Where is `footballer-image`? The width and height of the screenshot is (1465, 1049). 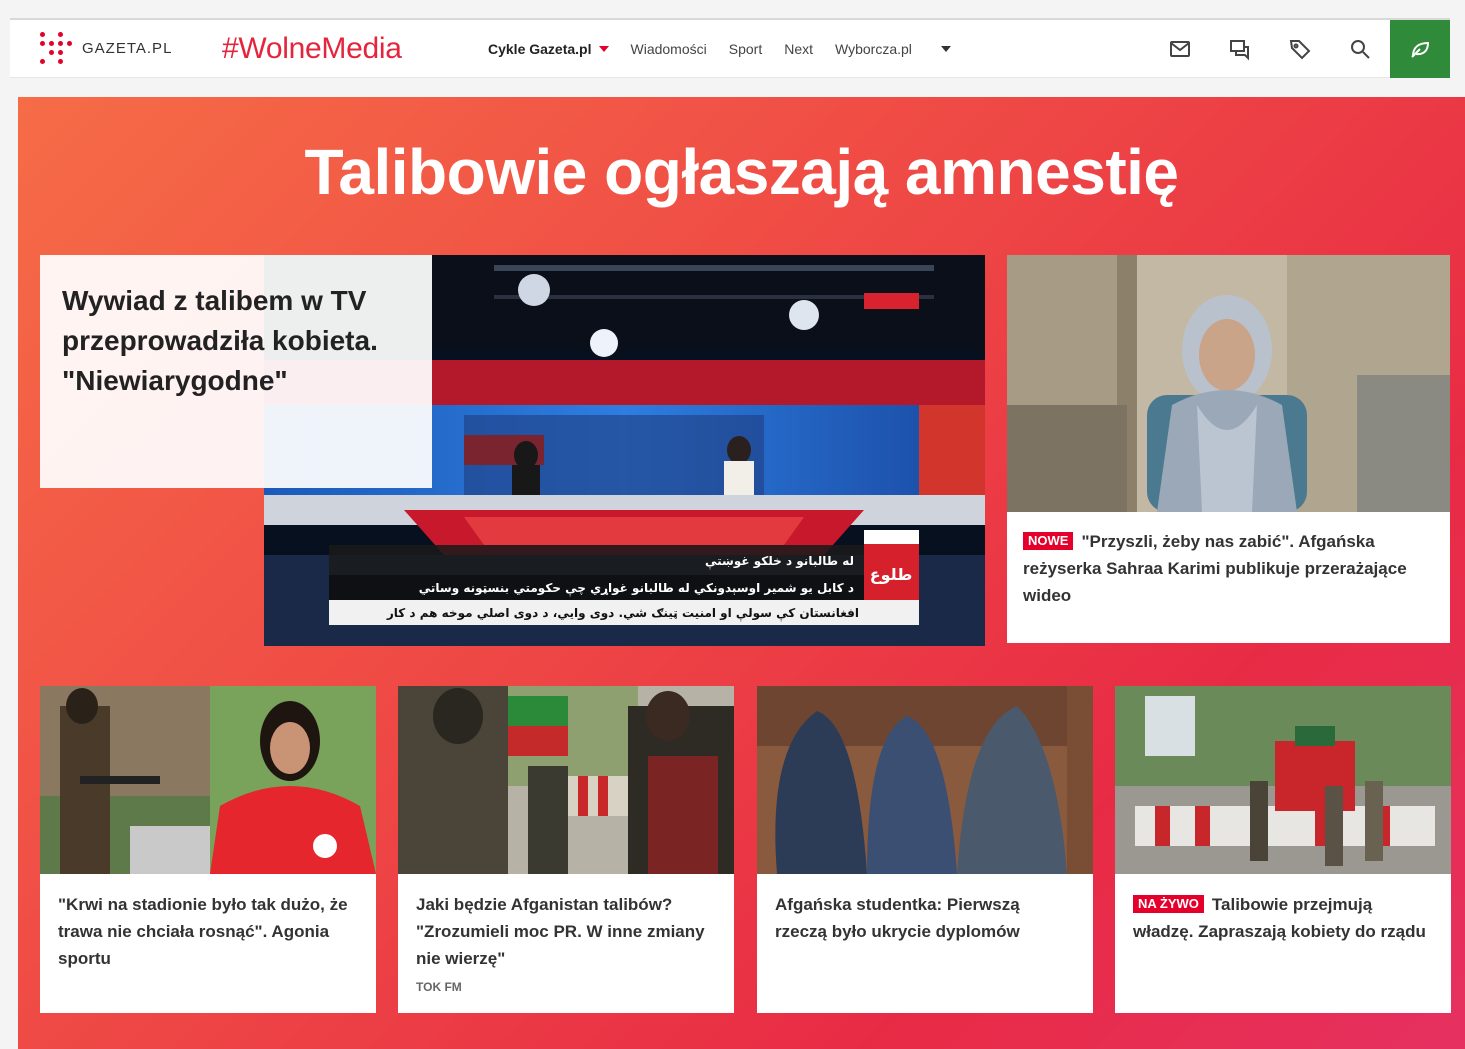
footballer-image is located at coordinates (208, 780).